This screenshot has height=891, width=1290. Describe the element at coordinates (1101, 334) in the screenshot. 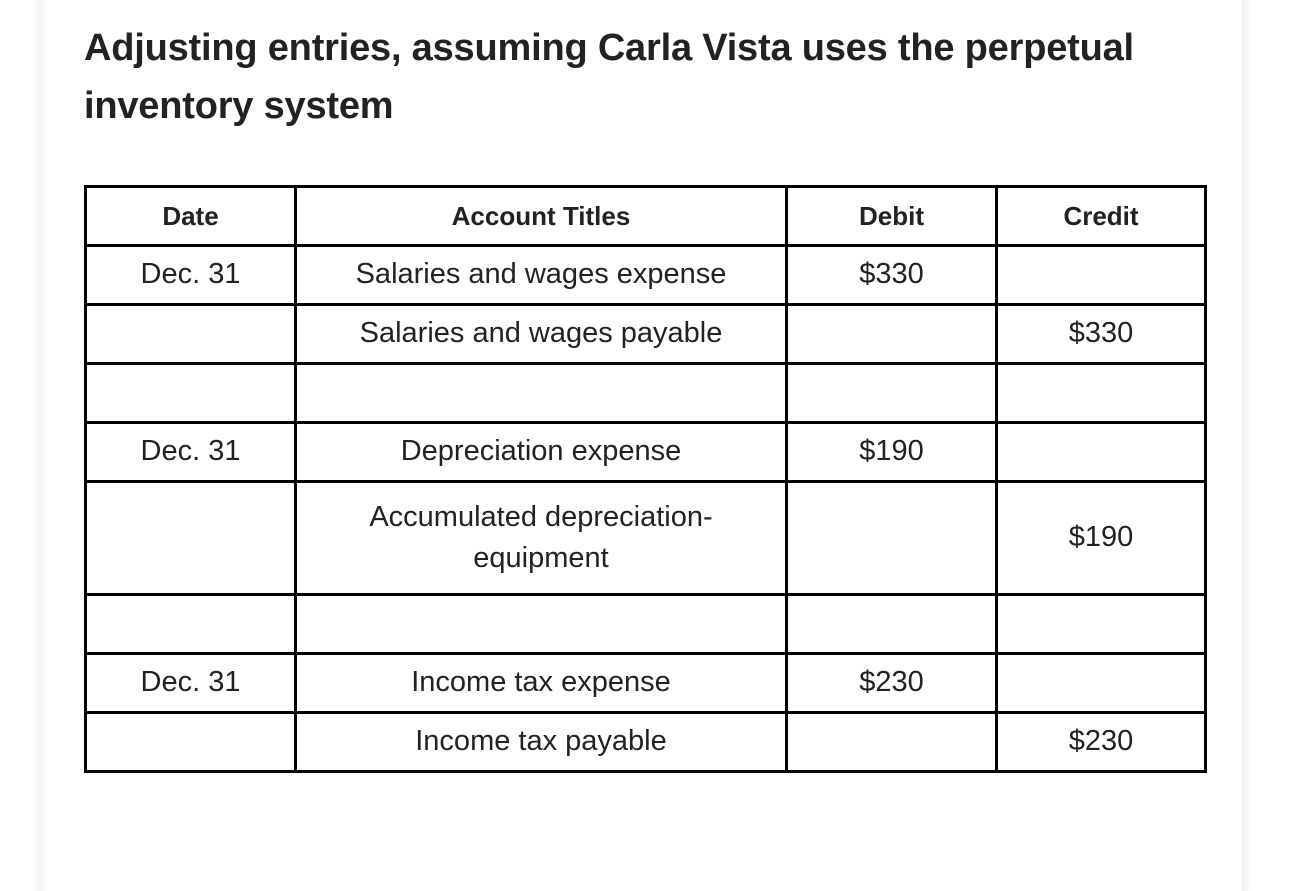

I see `cell-credit: $330` at that location.